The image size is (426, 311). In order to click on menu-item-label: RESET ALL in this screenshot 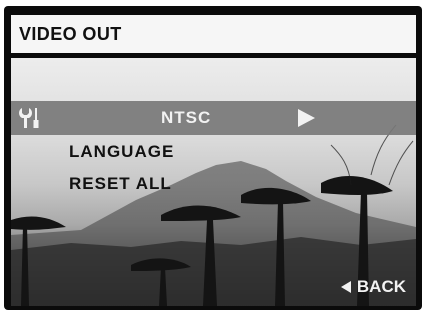, I will do `click(120, 183)`.